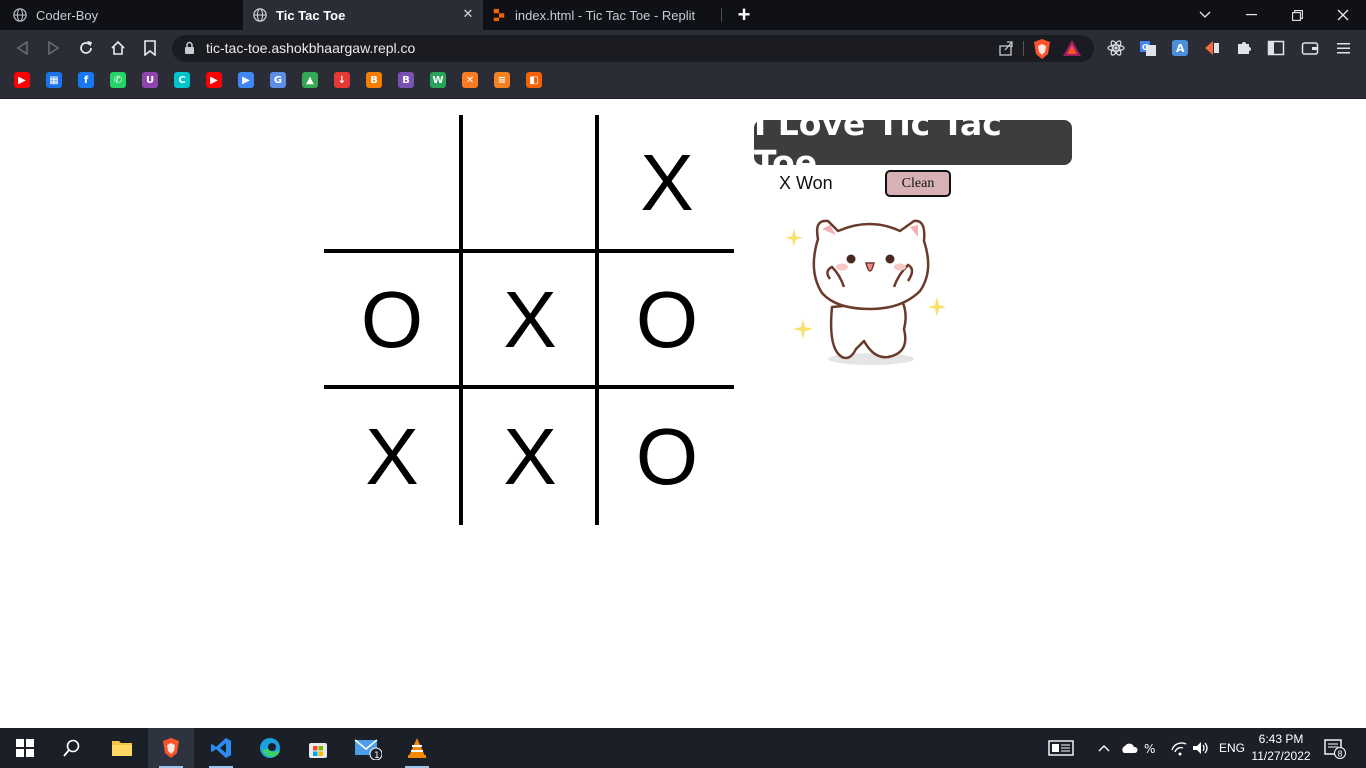  What do you see at coordinates (438, 80) in the screenshot?
I see `w-app-icon: W` at bounding box center [438, 80].